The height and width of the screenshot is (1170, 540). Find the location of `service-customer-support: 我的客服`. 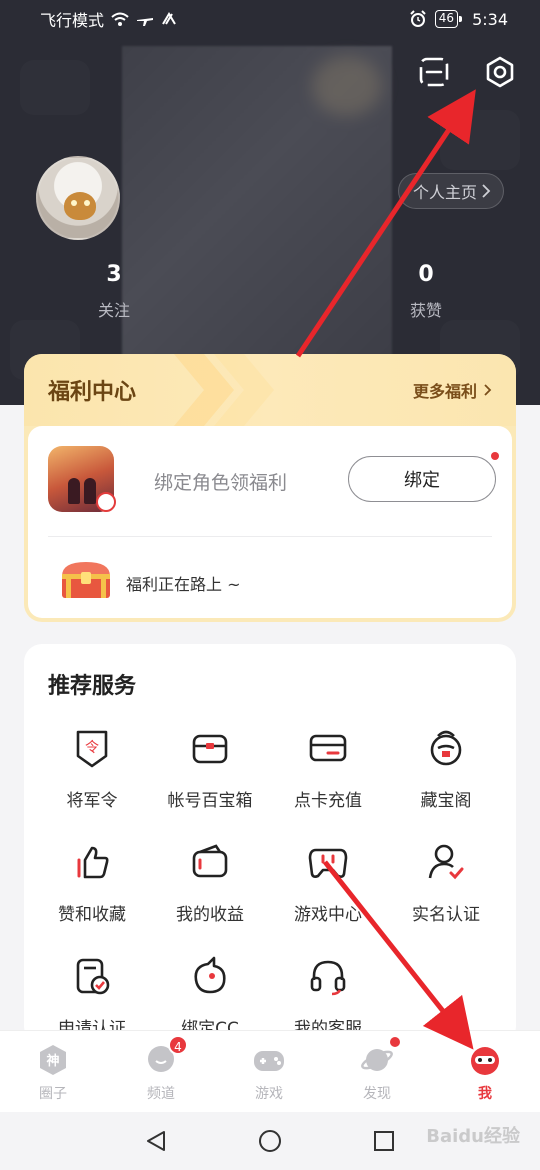

service-customer-support: 我的客服 is located at coordinates (328, 996).